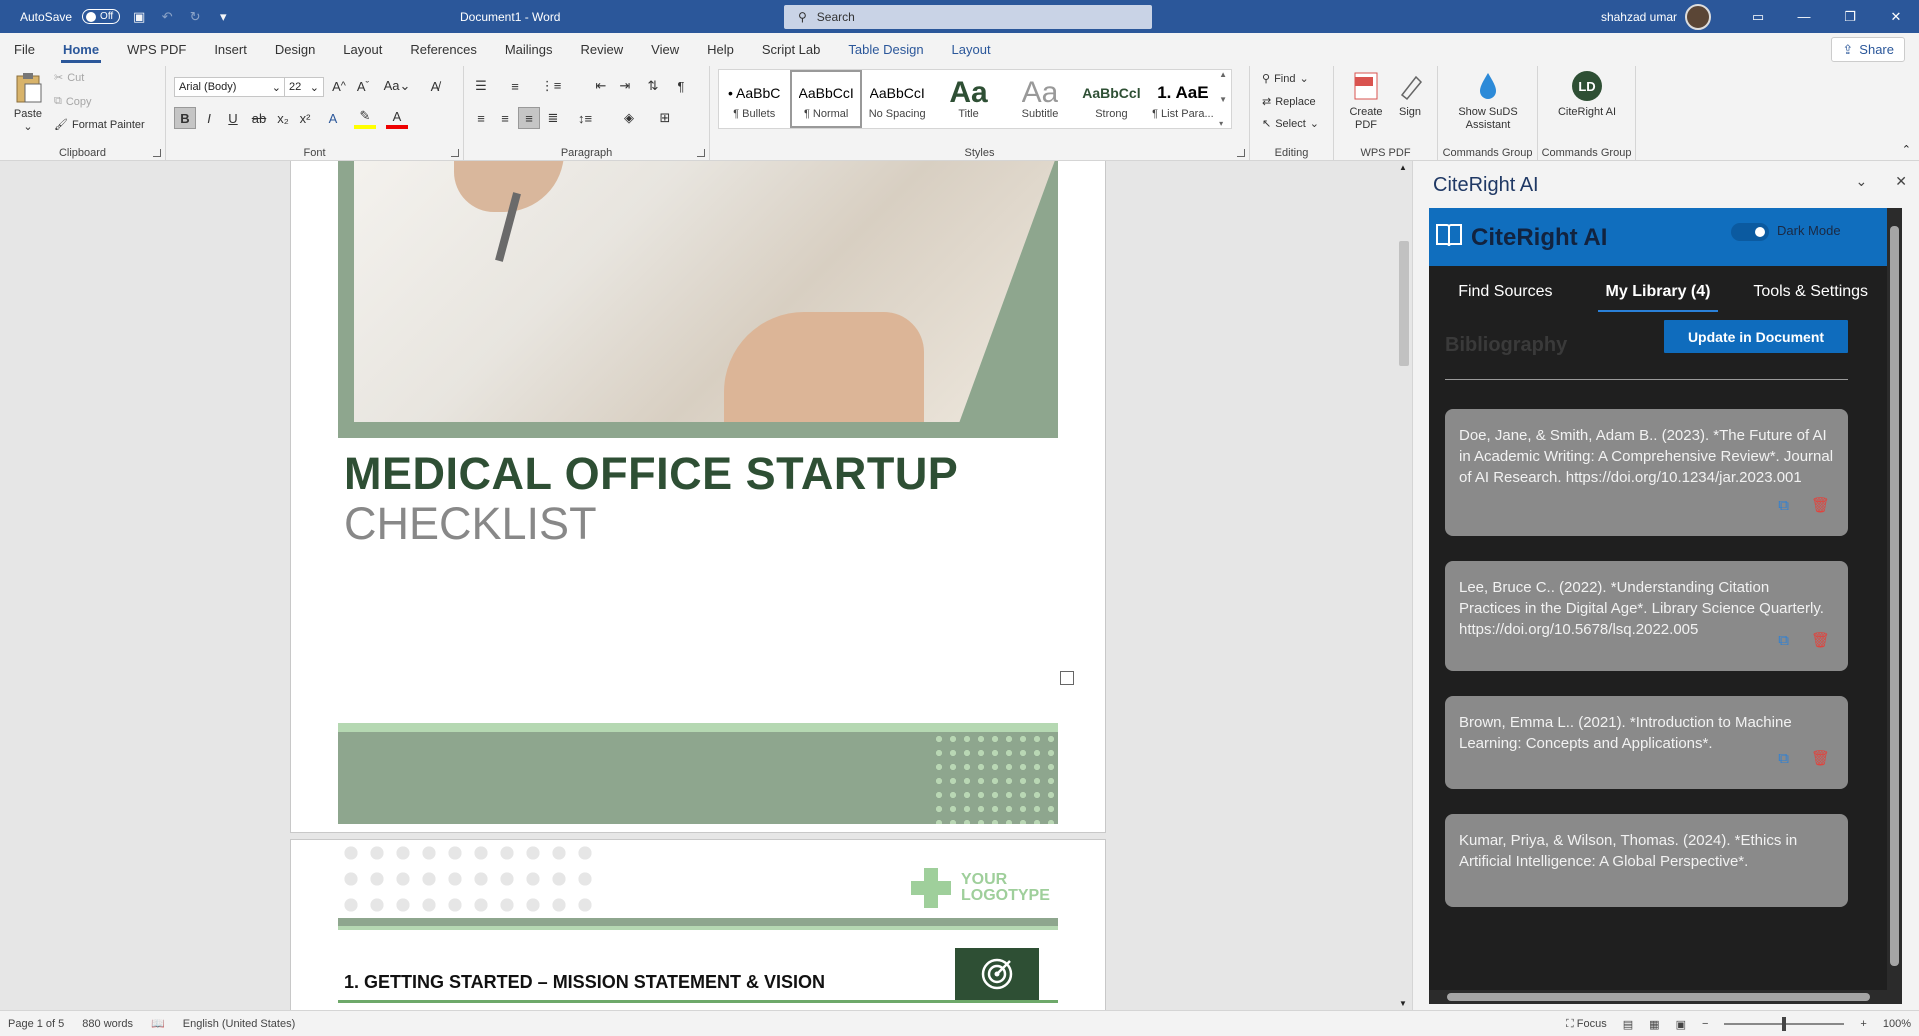 This screenshot has height=1036, width=1919. What do you see at coordinates (602, 49) in the screenshot?
I see `tab-review: Review` at bounding box center [602, 49].